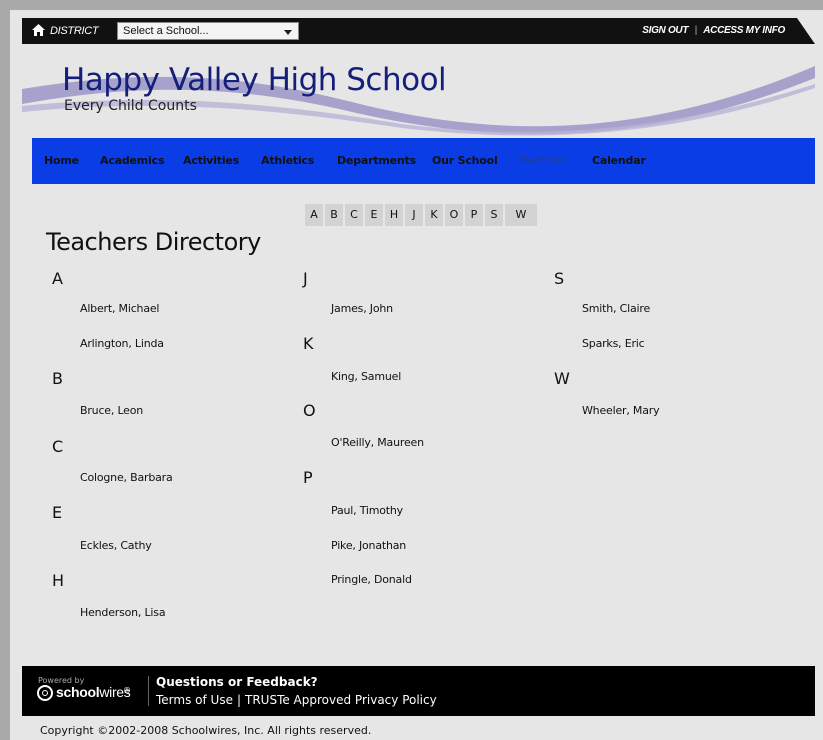 This screenshot has height=740, width=823. What do you see at coordinates (376, 161) in the screenshot?
I see `nav-item-departments: Departments` at bounding box center [376, 161].